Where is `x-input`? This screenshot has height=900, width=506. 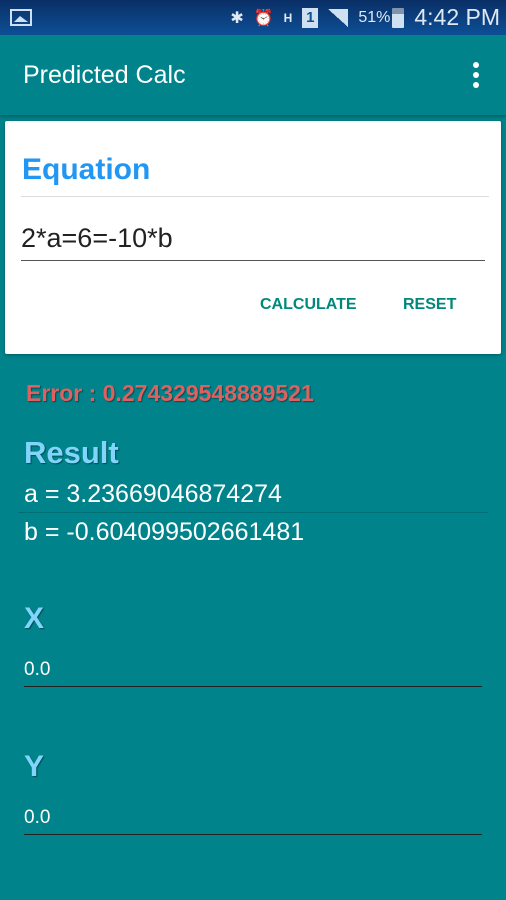 x-input is located at coordinates (253, 670).